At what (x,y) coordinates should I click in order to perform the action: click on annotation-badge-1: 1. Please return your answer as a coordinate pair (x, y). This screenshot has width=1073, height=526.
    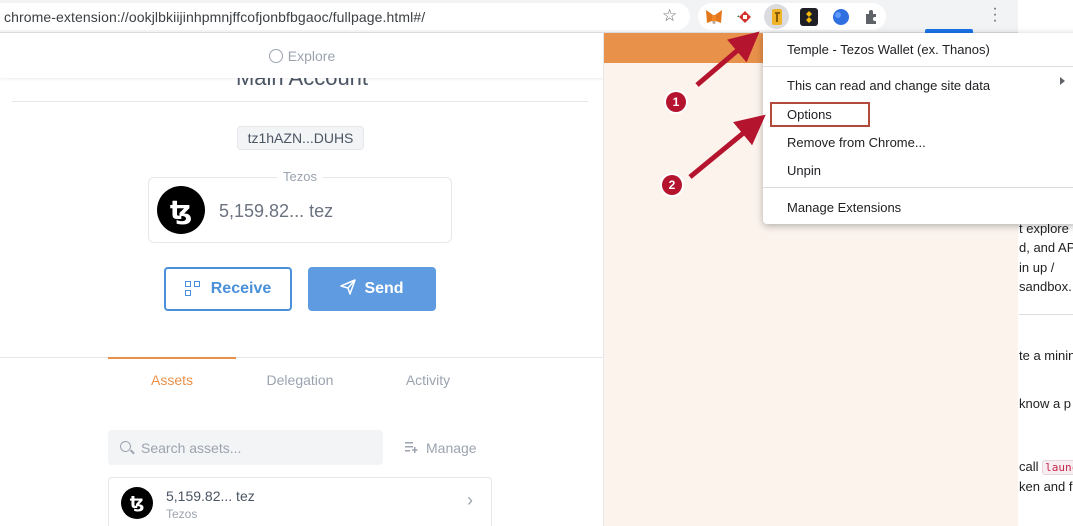
    Looking at the image, I should click on (676, 102).